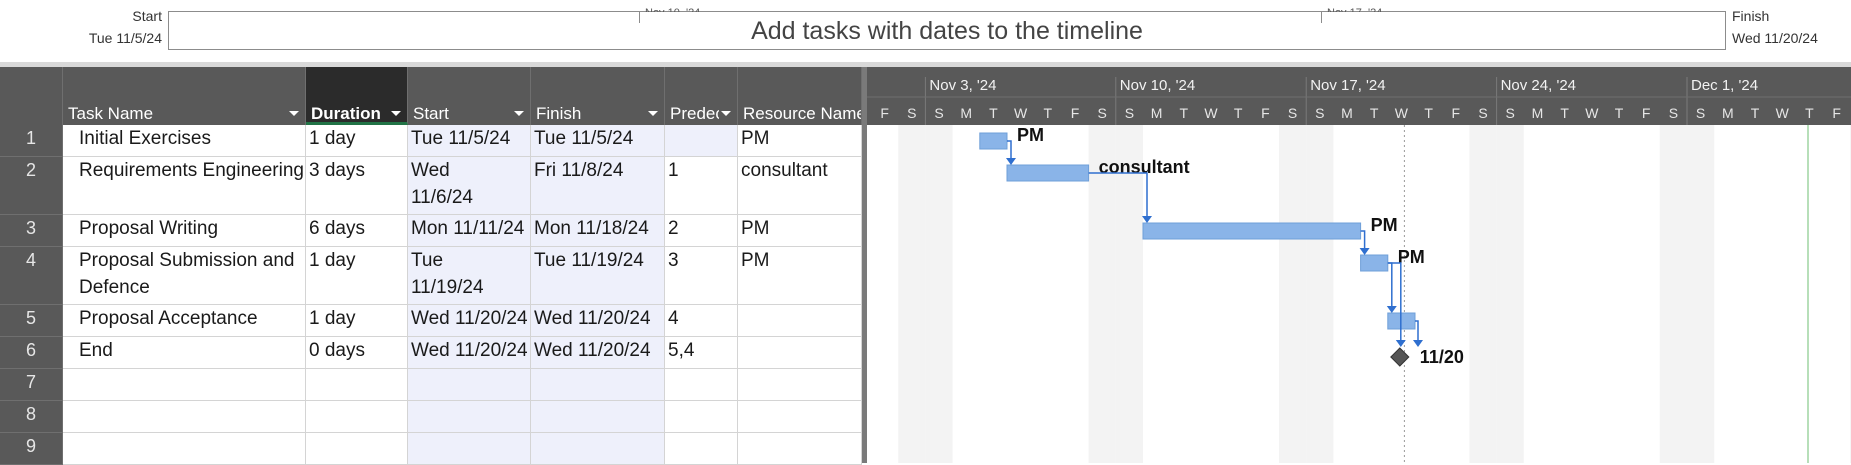 The width and height of the screenshot is (1851, 465). I want to click on row-number: 5, so click(31, 321).